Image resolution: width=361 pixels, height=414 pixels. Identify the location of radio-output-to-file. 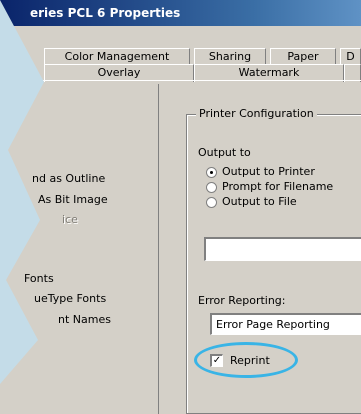
(211, 202).